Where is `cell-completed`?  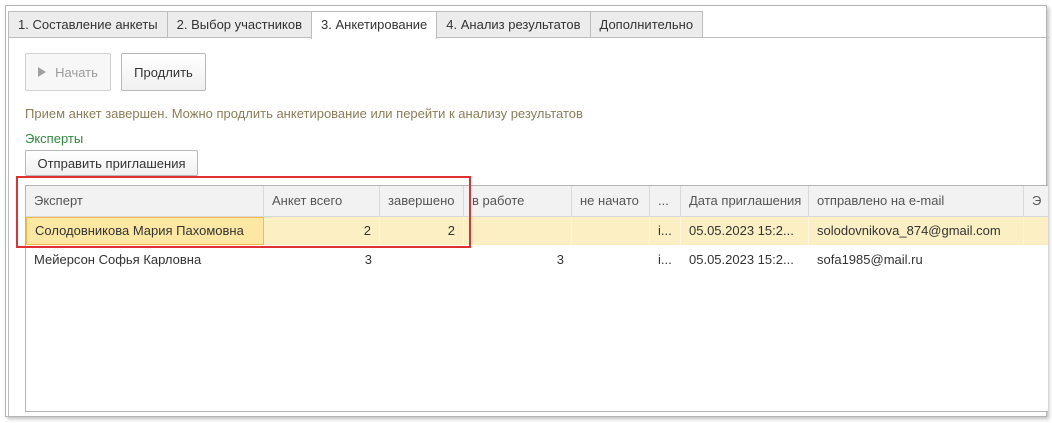
cell-completed is located at coordinates (422, 260).